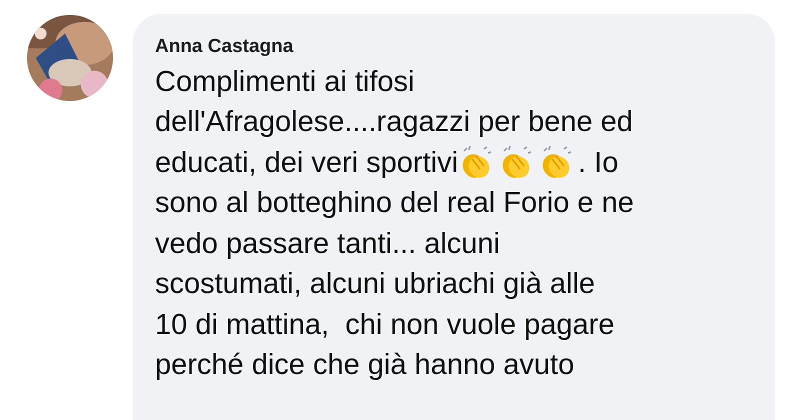 Image resolution: width=800 pixels, height=420 pixels. I want to click on comment-text: perché dice che già hanno avuto, so click(364, 365).